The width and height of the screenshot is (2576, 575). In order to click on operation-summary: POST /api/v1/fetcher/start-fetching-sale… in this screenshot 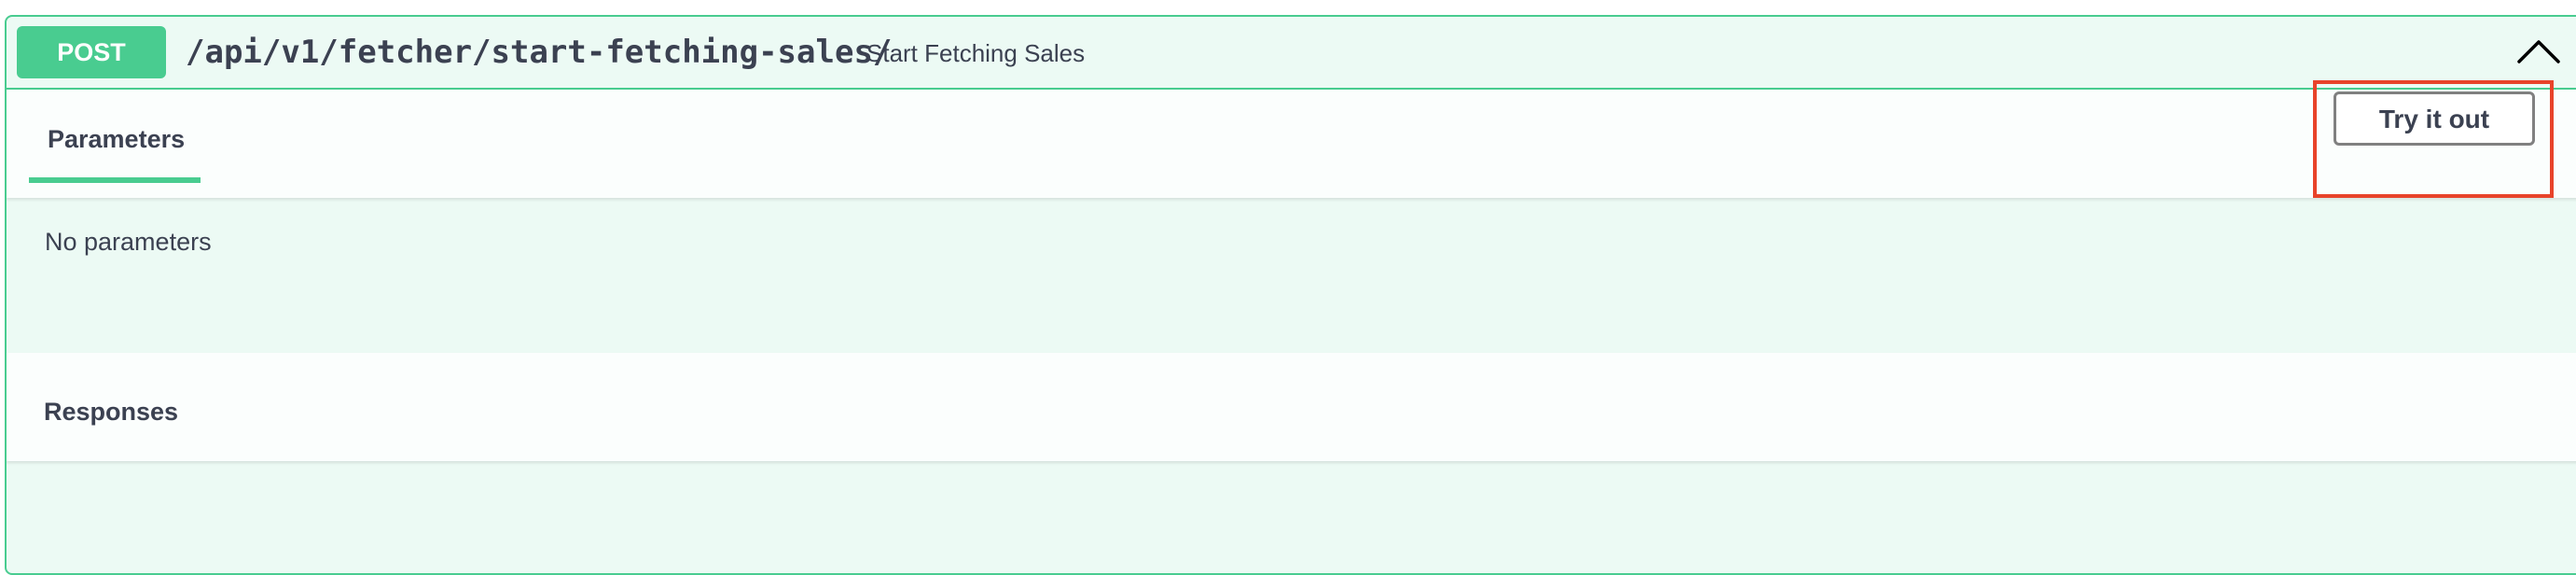, I will do `click(1291, 53)`.